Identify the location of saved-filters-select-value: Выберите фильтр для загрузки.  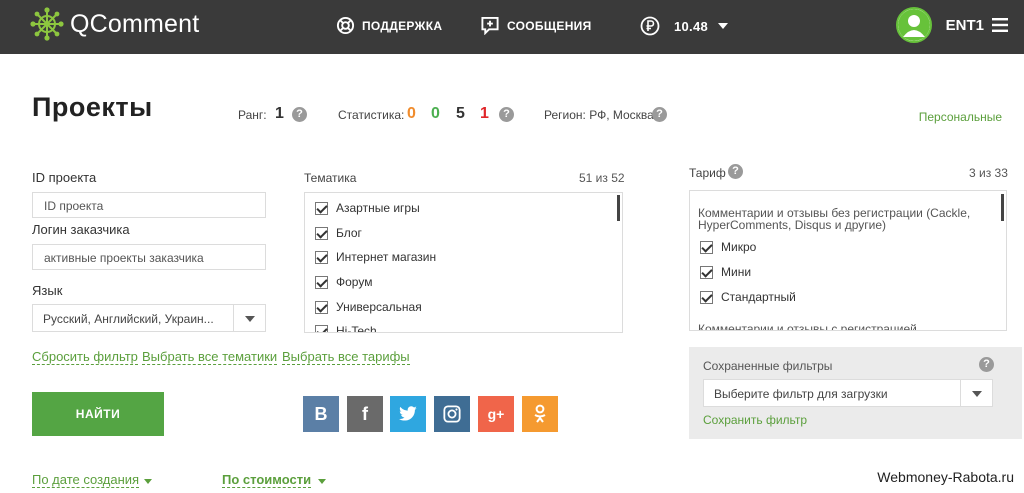
(801, 394).